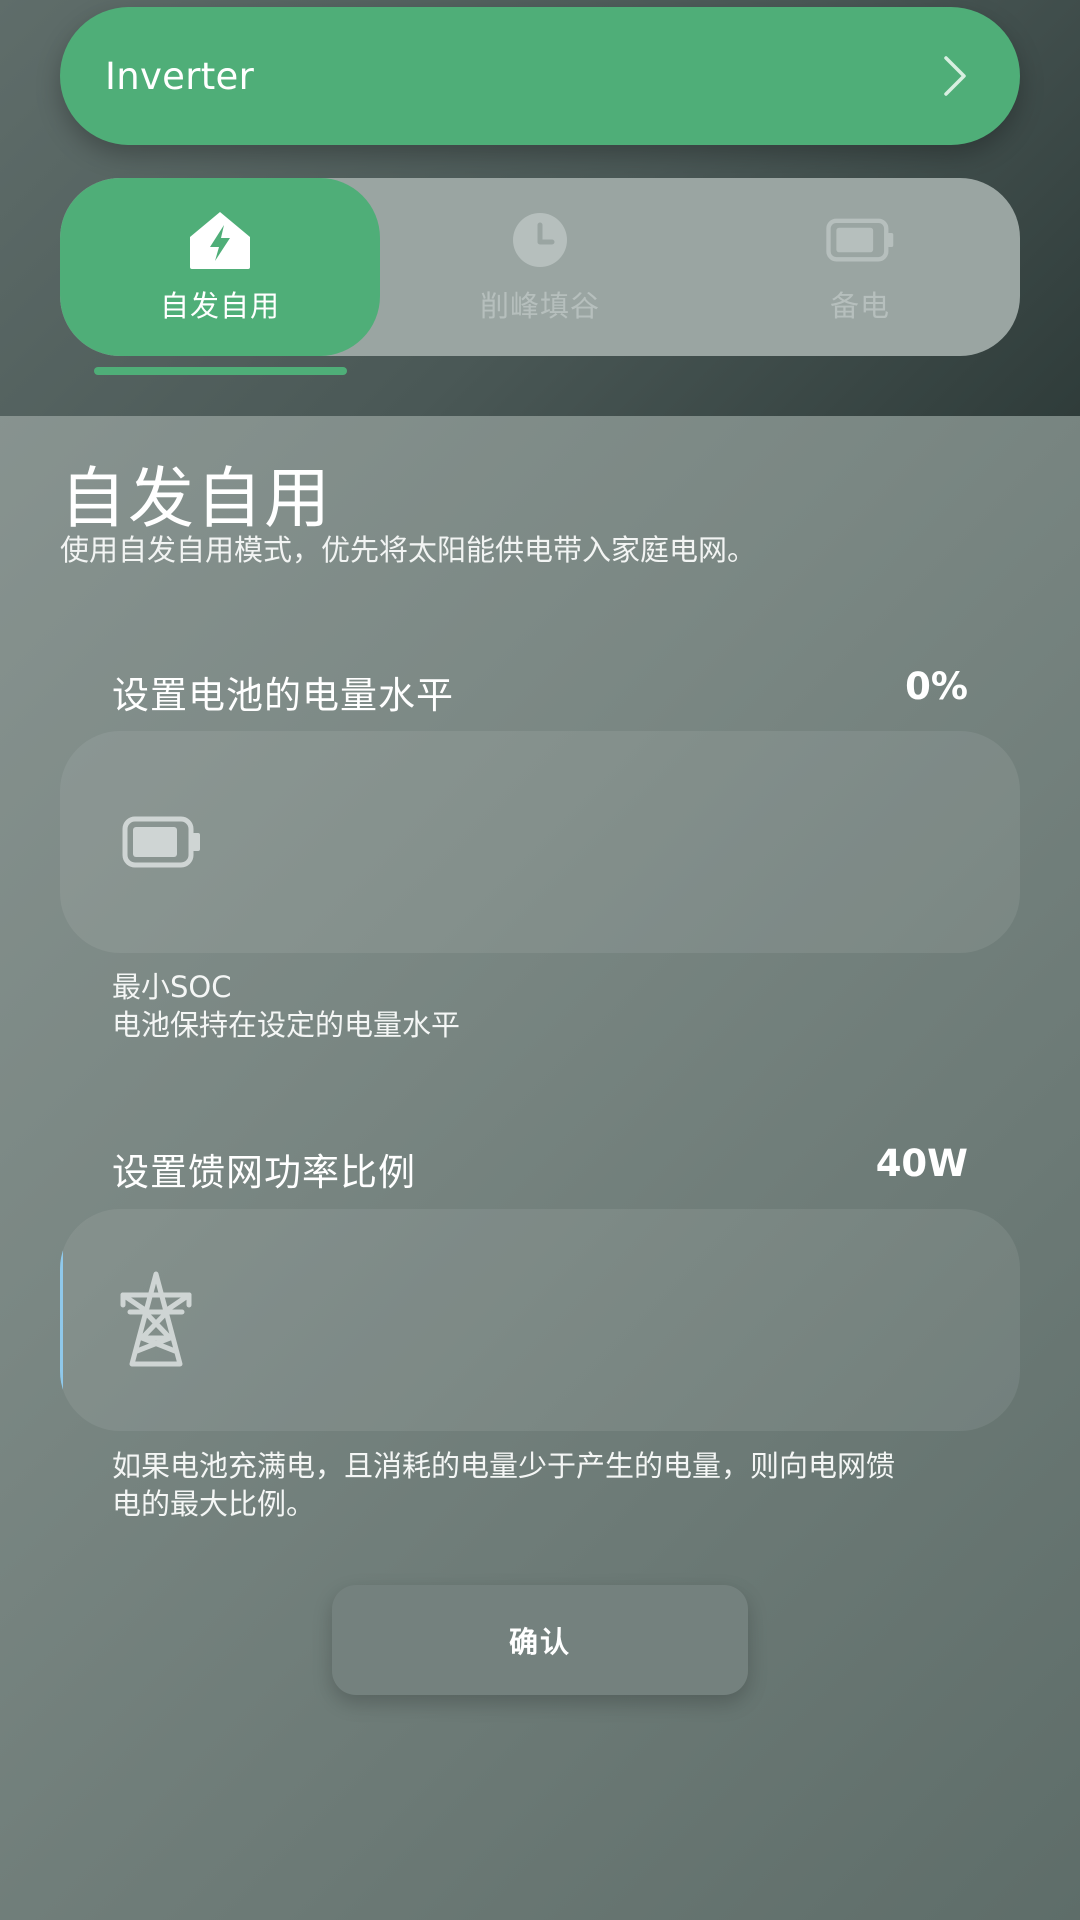 The height and width of the screenshot is (1920, 1080). What do you see at coordinates (264, 1172) in the screenshot?
I see `grid-feed-label: 设置馈网功率比例` at bounding box center [264, 1172].